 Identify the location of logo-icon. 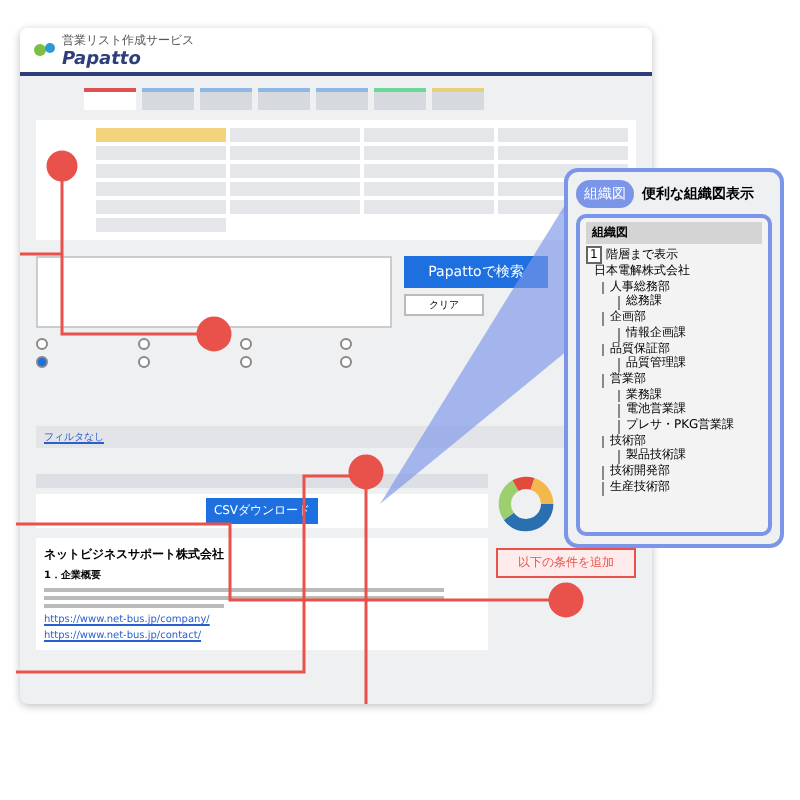
(44, 50).